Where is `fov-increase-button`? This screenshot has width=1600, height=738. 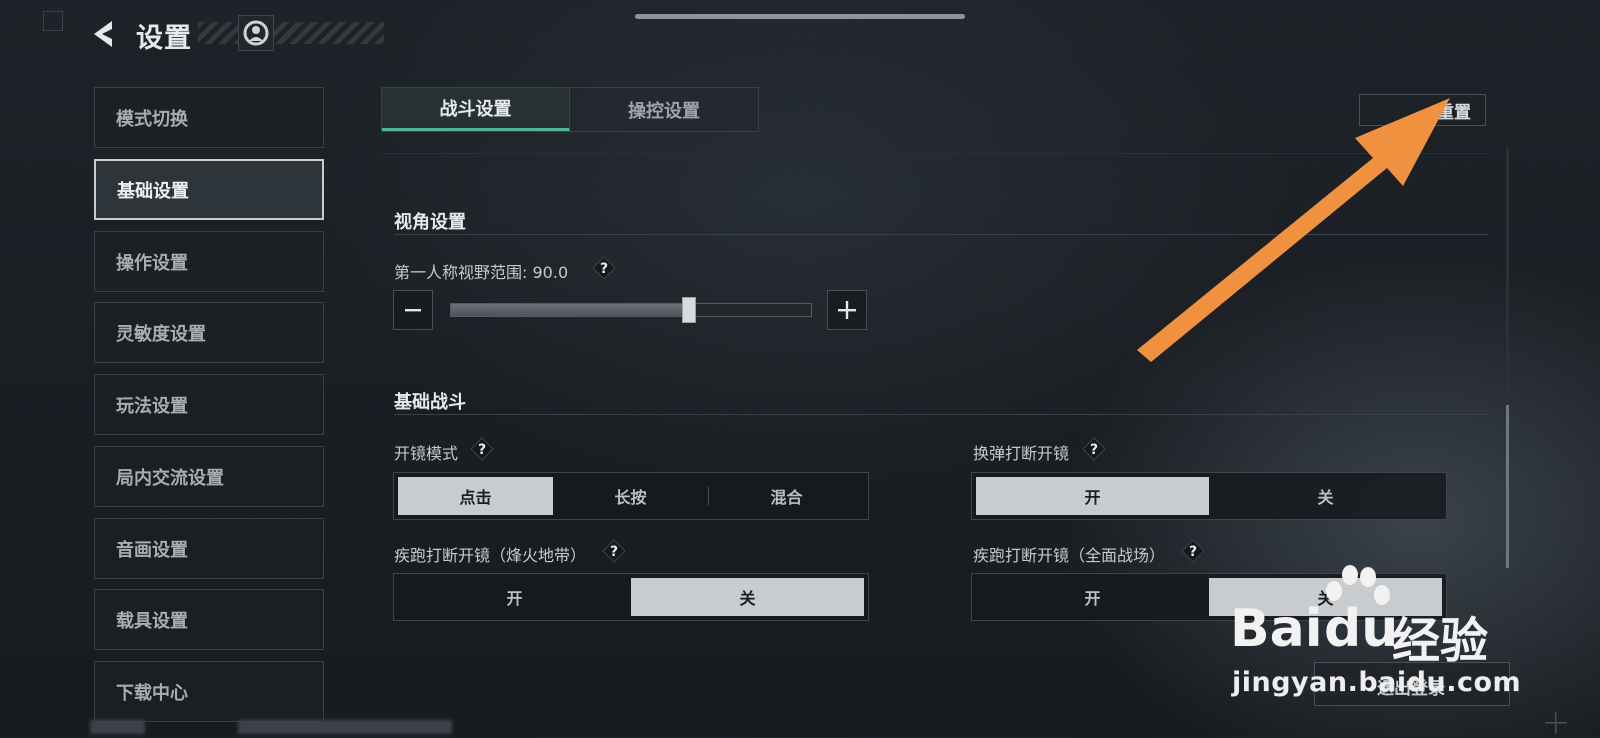 fov-increase-button is located at coordinates (847, 310).